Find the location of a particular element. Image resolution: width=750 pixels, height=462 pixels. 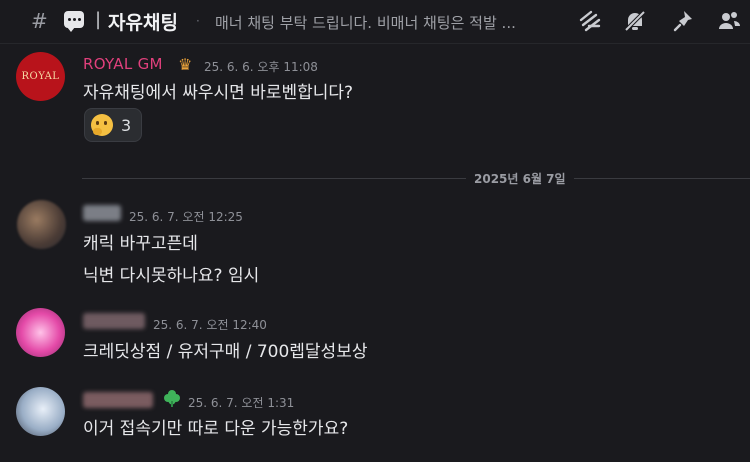

thinking-face-icon is located at coordinates (102, 125).